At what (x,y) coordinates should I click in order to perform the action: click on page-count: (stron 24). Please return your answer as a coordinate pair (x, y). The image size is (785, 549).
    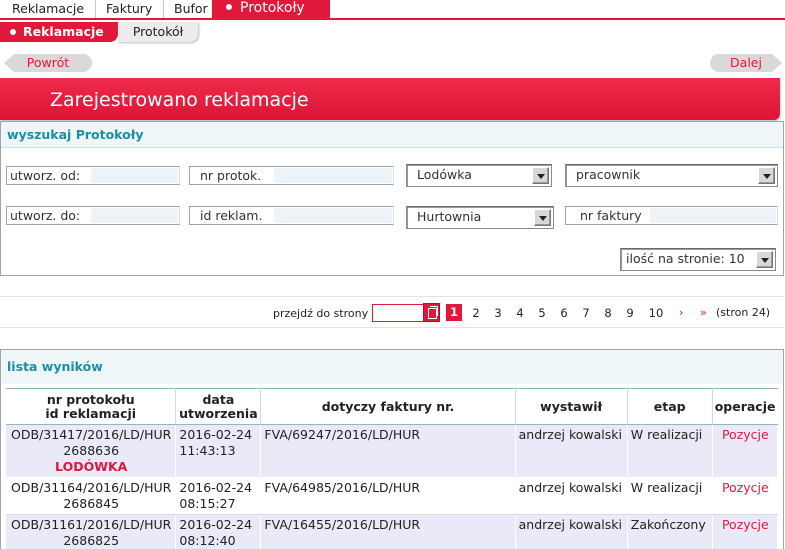
    Looking at the image, I should click on (743, 312).